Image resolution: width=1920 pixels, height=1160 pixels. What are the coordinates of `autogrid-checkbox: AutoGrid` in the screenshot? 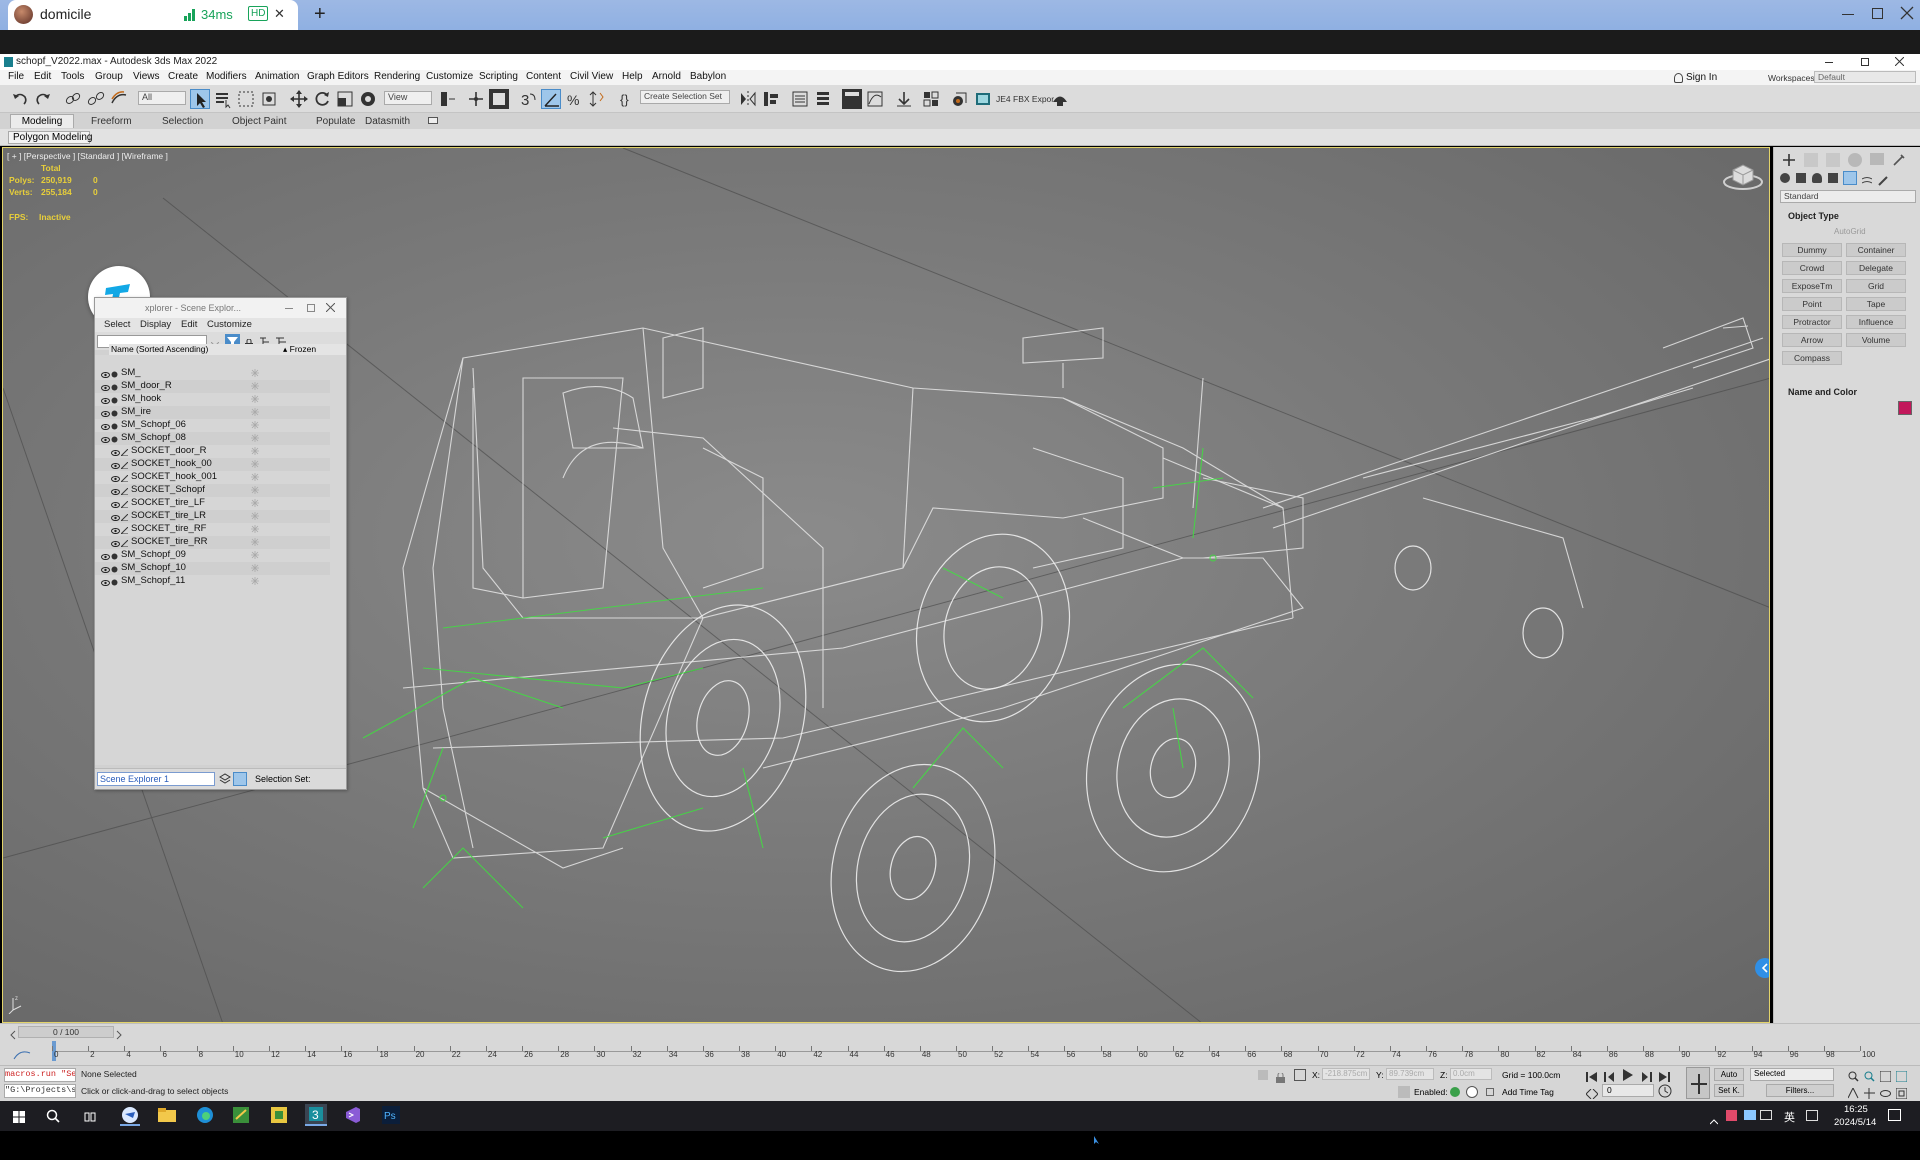 It's located at (1850, 231).